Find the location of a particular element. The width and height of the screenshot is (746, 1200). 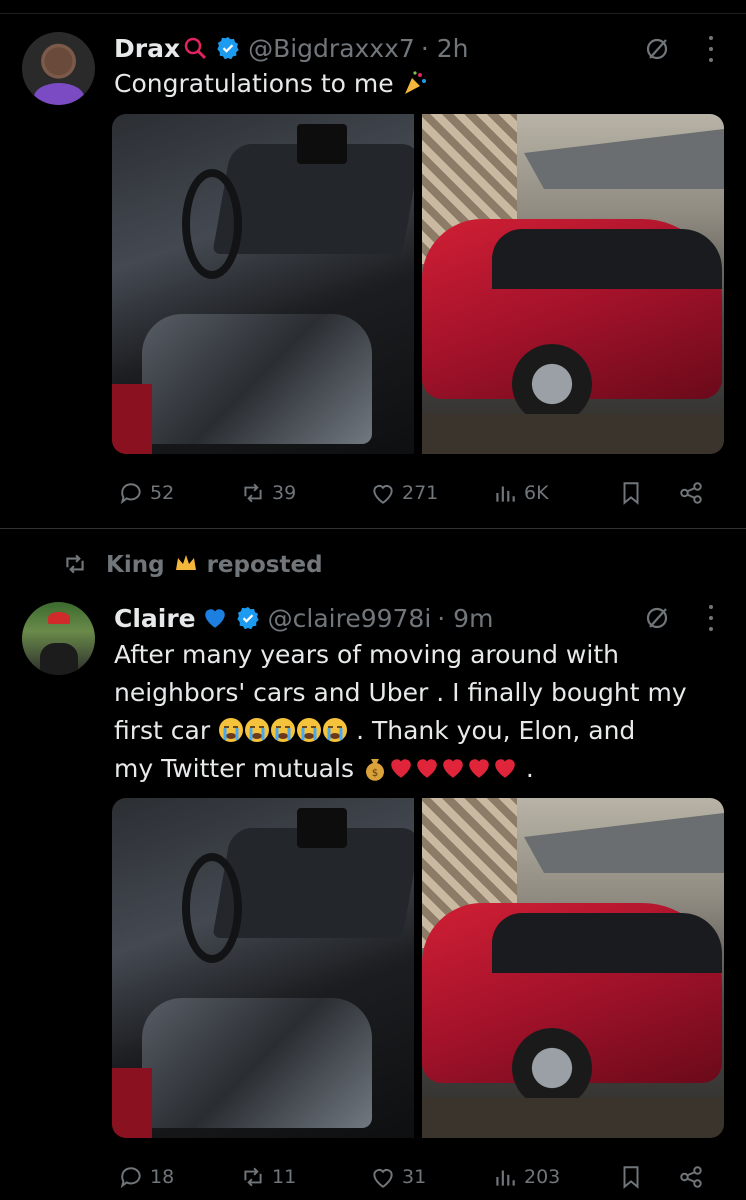

views-button: 203 is located at coordinates (526, 1177).